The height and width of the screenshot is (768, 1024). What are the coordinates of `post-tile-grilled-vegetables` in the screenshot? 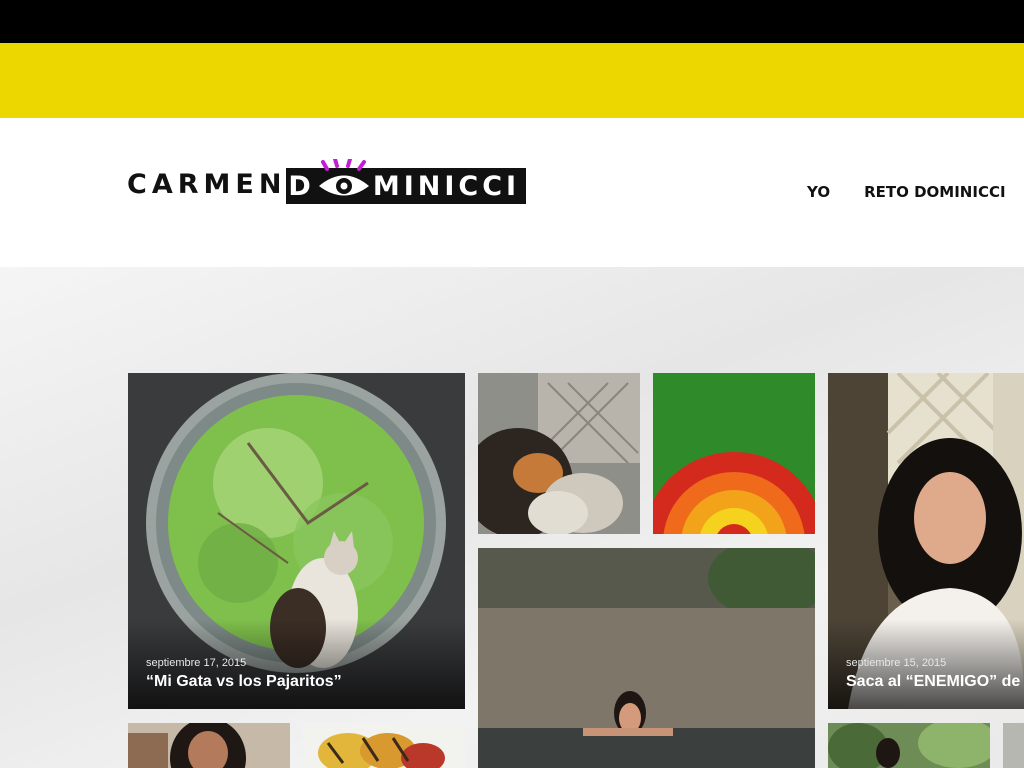 It's located at (384, 745).